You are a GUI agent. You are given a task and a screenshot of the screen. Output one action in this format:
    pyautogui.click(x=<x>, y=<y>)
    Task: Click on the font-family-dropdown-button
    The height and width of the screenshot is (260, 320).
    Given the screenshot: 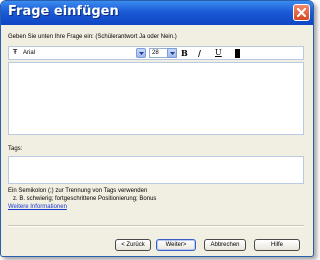 What is the action you would take?
    pyautogui.click(x=141, y=53)
    